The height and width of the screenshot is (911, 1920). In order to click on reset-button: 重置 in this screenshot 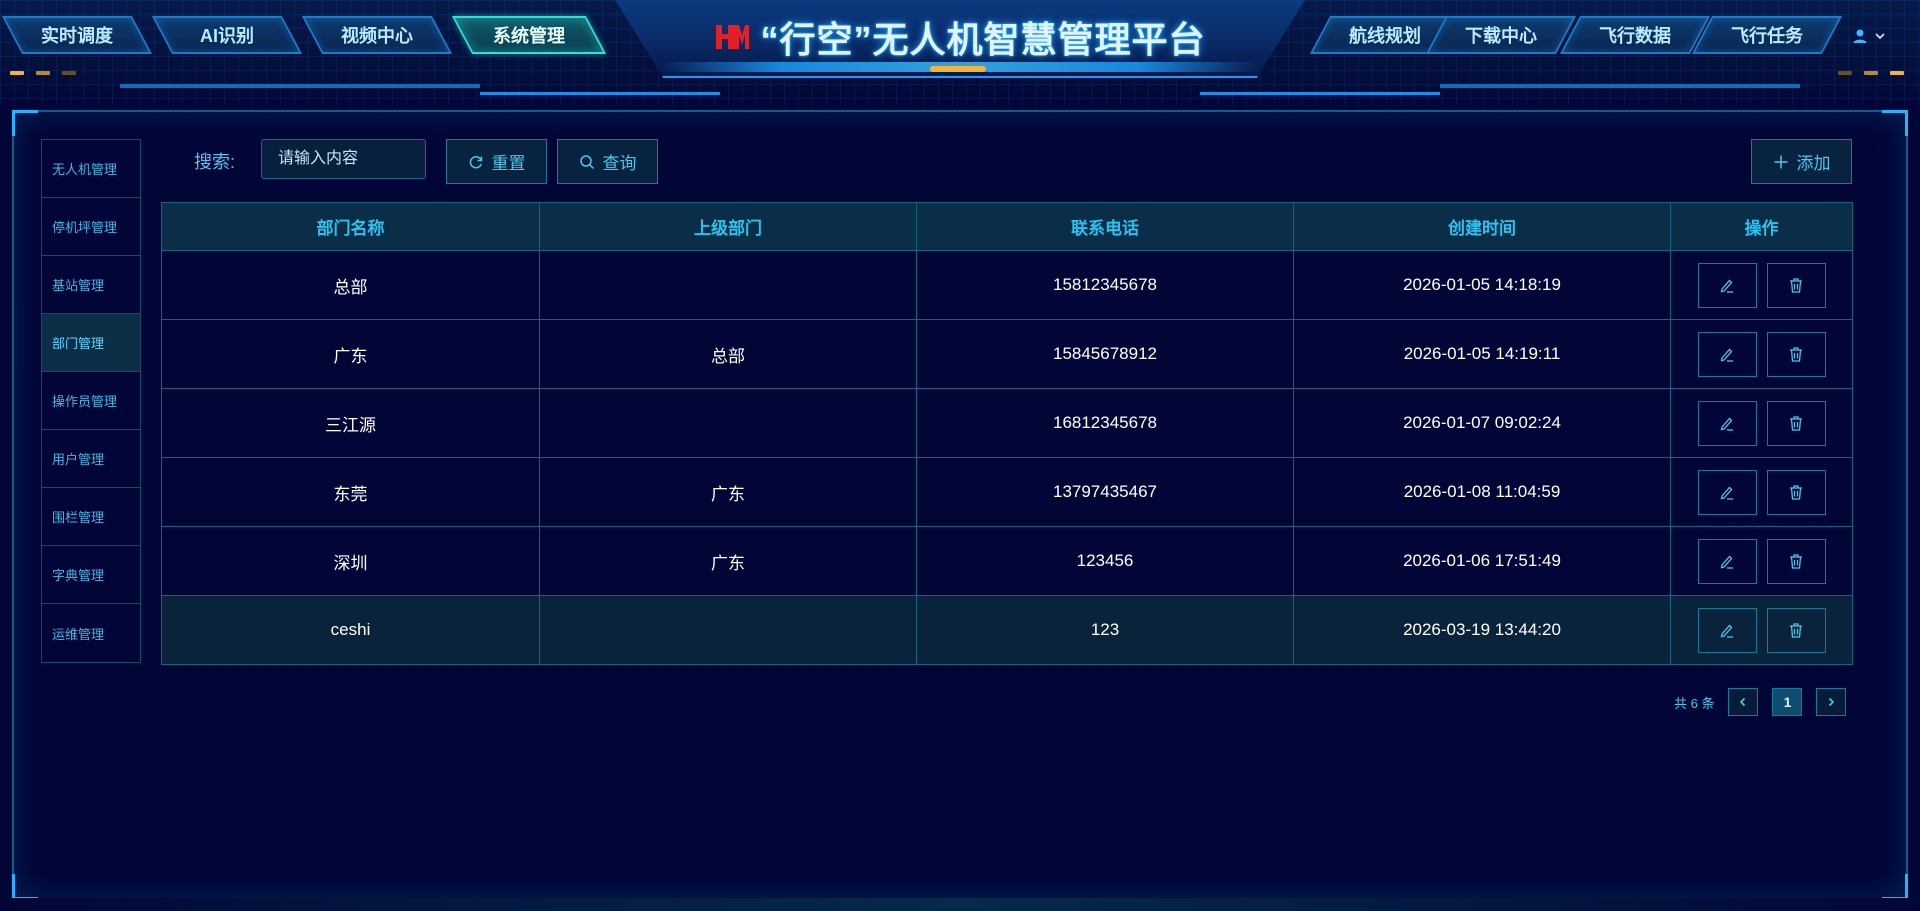, I will do `click(496, 161)`.